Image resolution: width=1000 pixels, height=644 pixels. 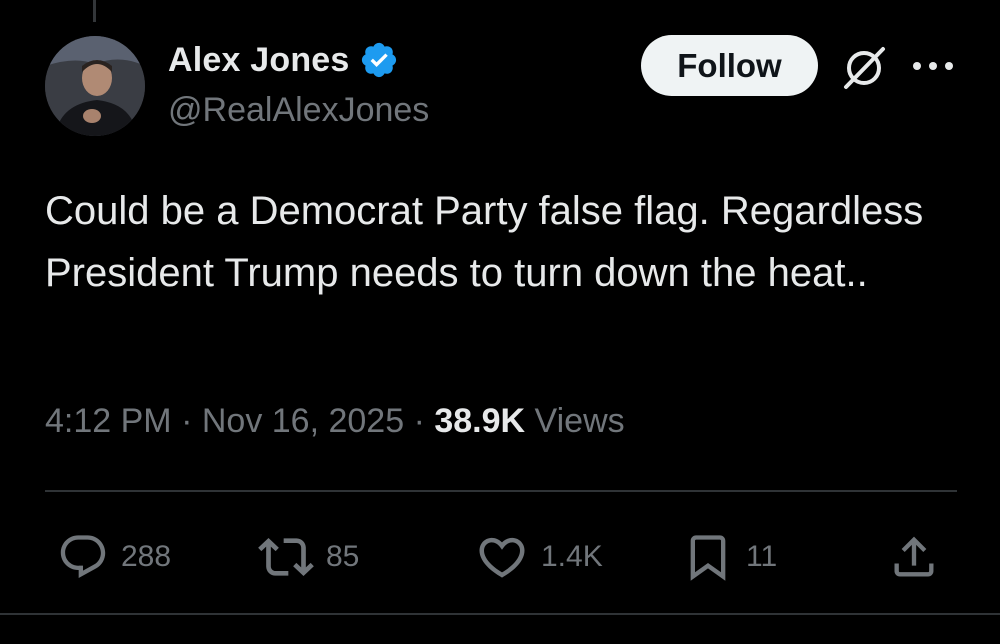 I want to click on views-count: 38.9K, so click(x=480, y=421).